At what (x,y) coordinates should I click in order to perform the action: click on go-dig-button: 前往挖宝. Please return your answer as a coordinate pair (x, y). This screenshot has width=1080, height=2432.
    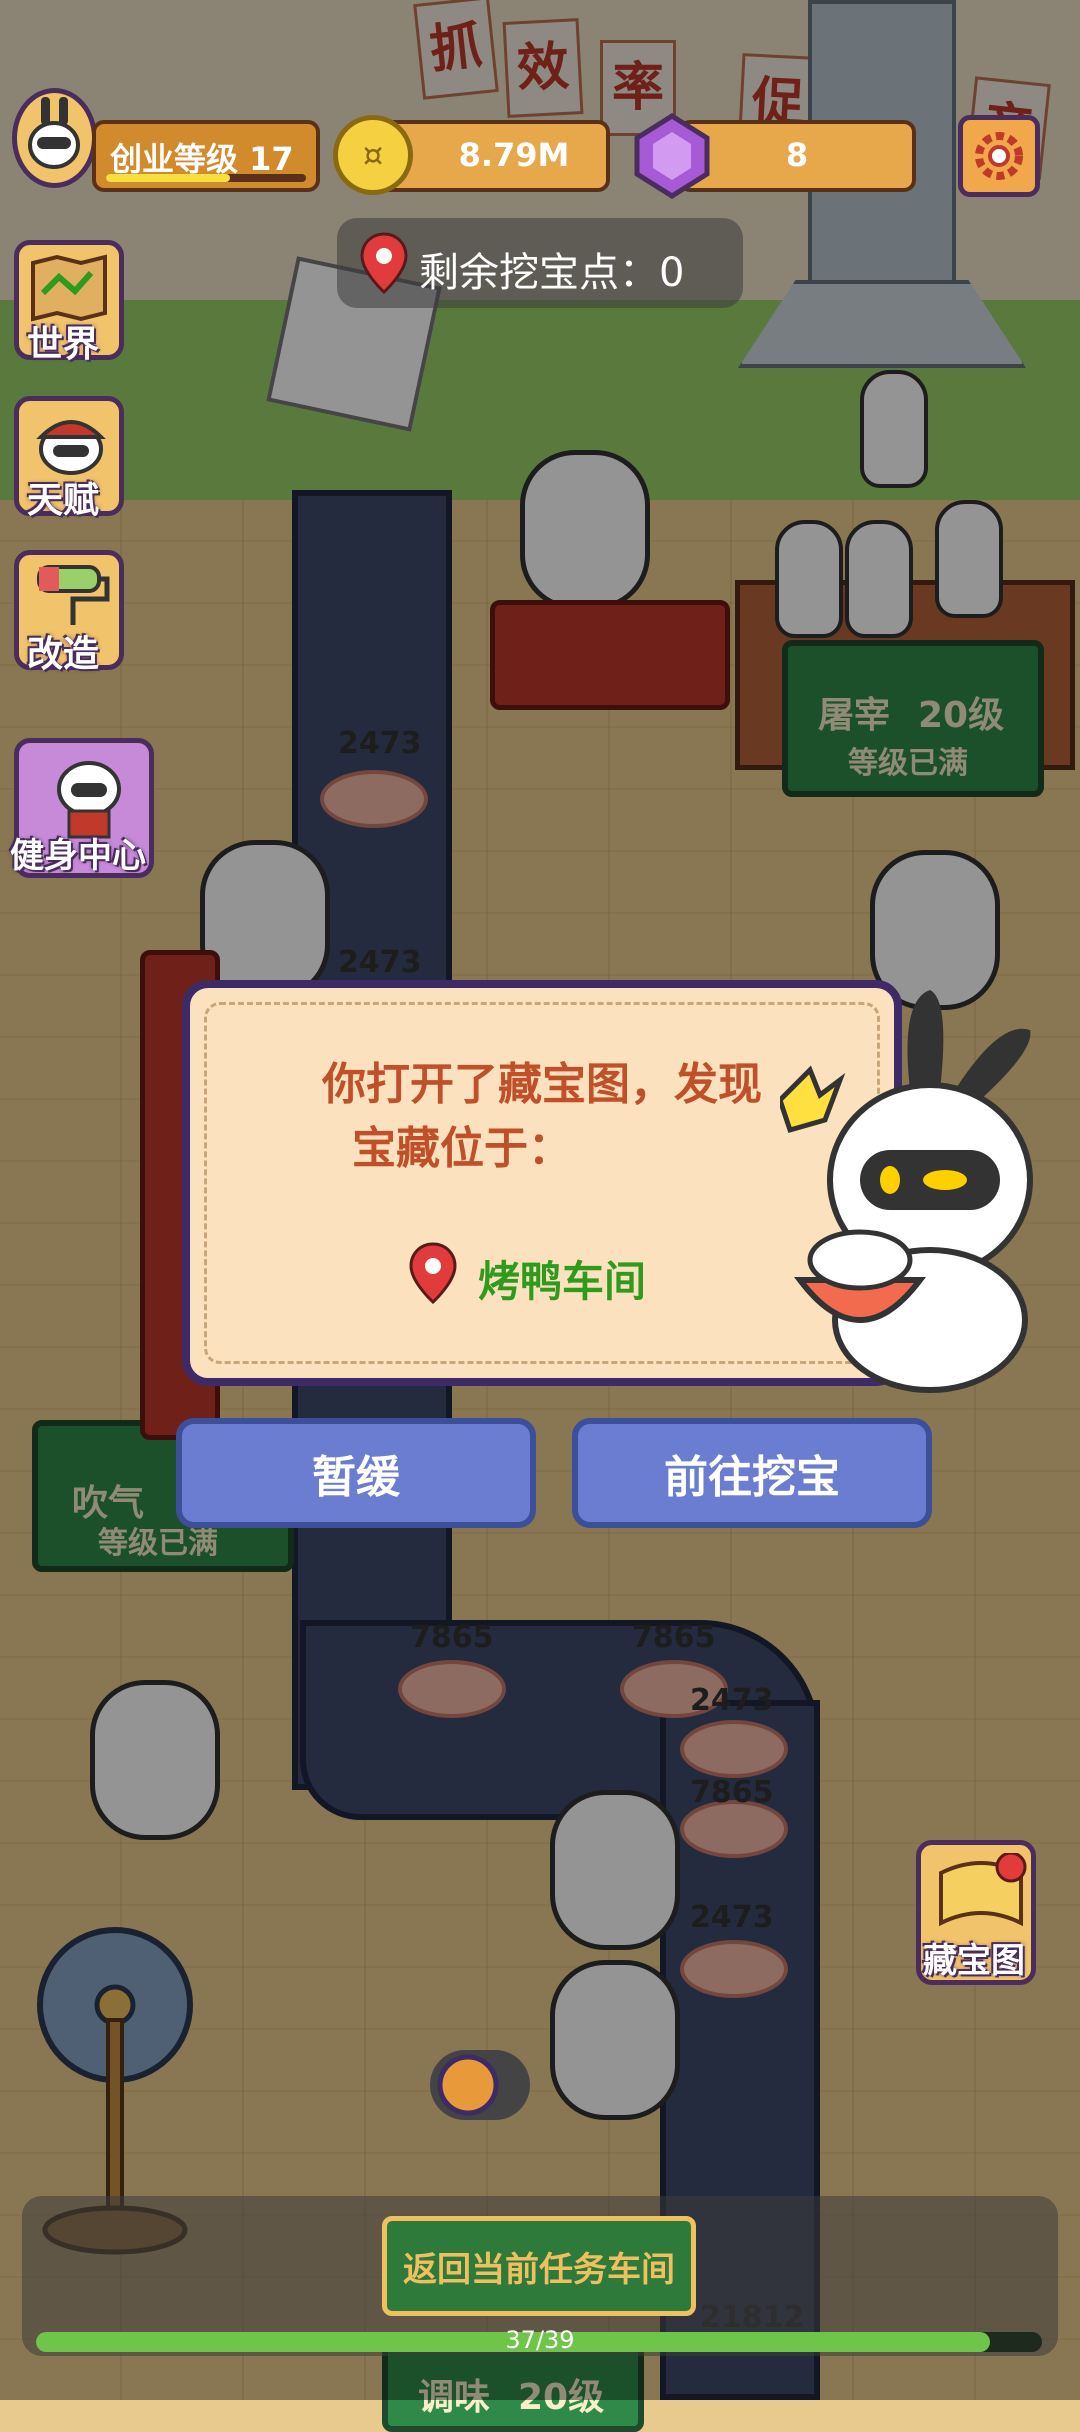
    Looking at the image, I should click on (752, 1473).